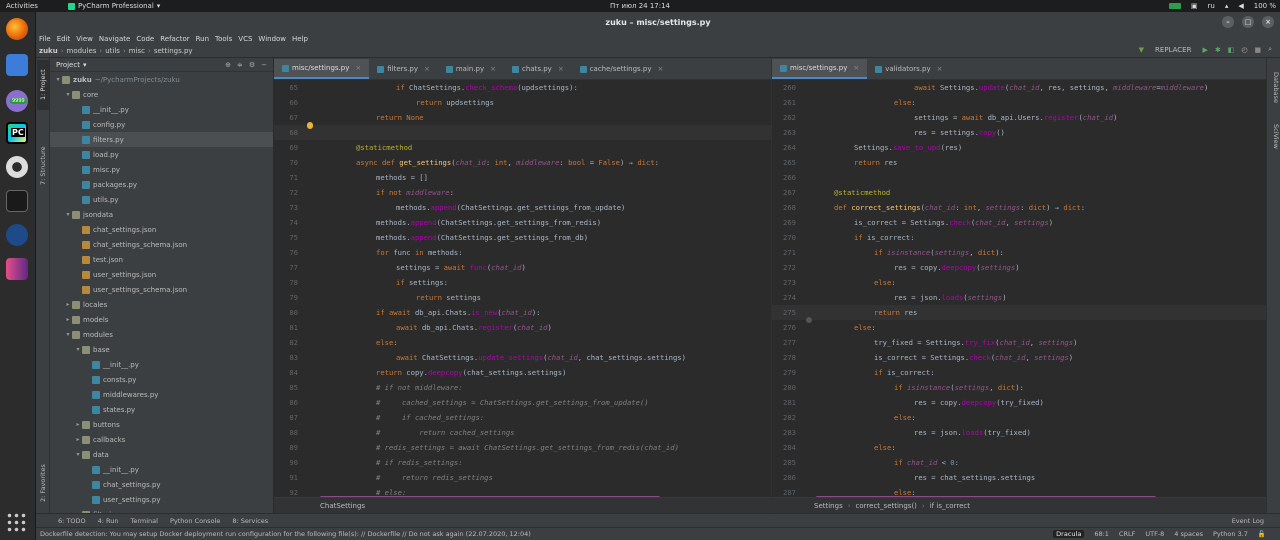  What do you see at coordinates (1019, 314) in the screenshot?
I see `code-line: 275 return res` at bounding box center [1019, 314].